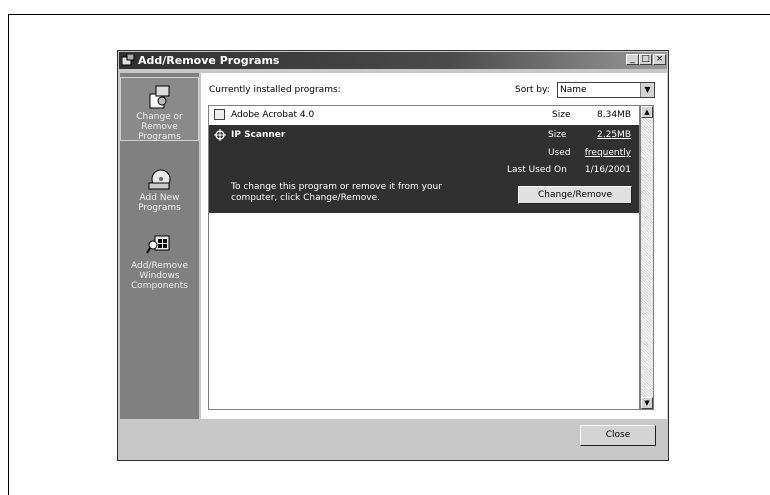 The image size is (770, 495). I want to click on program-row-adobe-acrobat: Adobe Acrobat 4.0 Size 8.34MB, so click(424, 115).